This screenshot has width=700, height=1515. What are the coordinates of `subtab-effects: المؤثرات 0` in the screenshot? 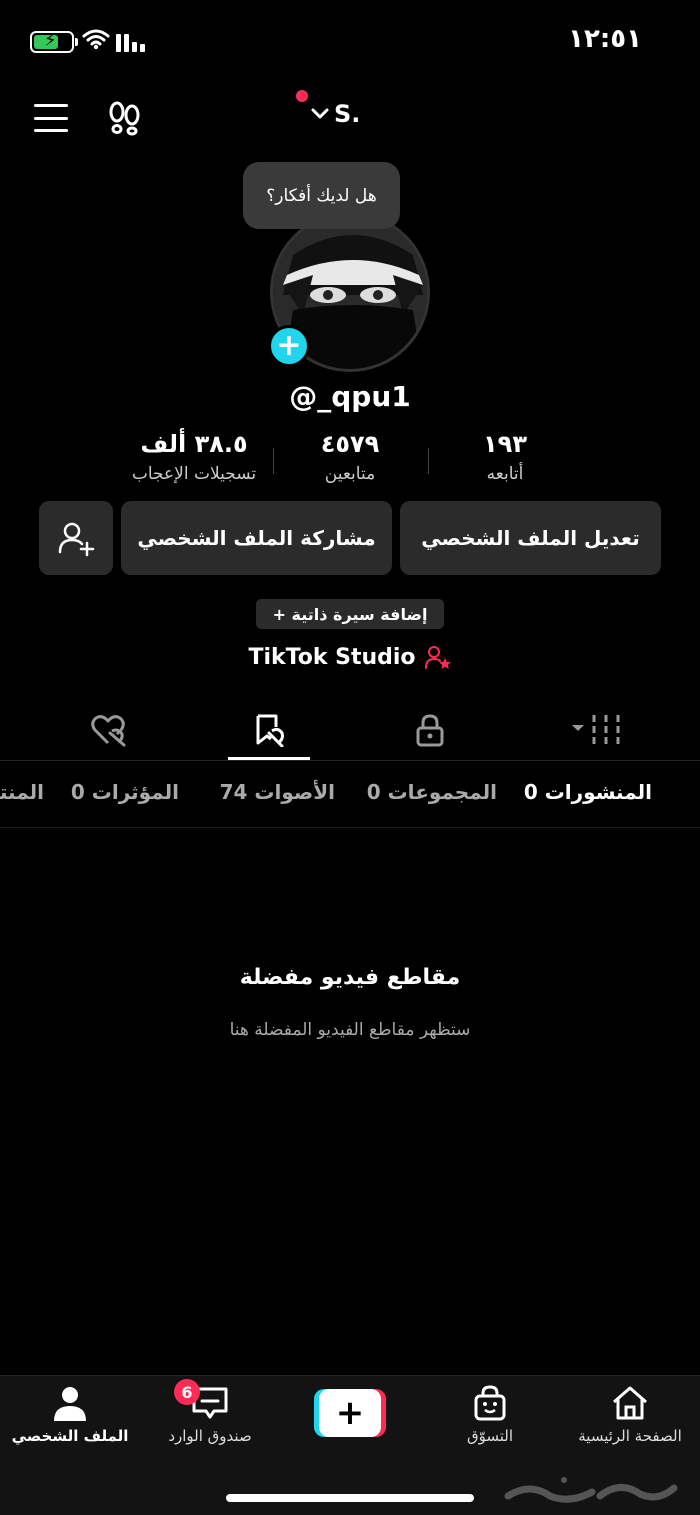 It's located at (125, 792).